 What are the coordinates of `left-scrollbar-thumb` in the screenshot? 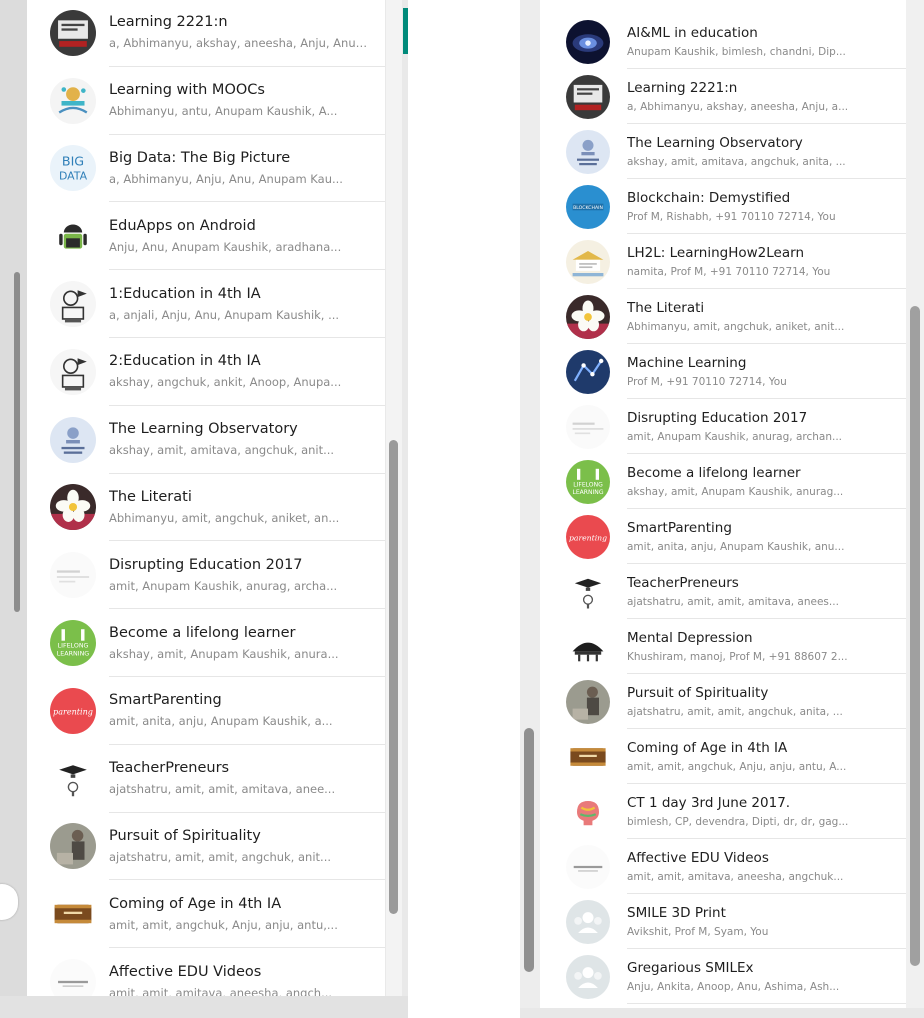 It's located at (393, 677).